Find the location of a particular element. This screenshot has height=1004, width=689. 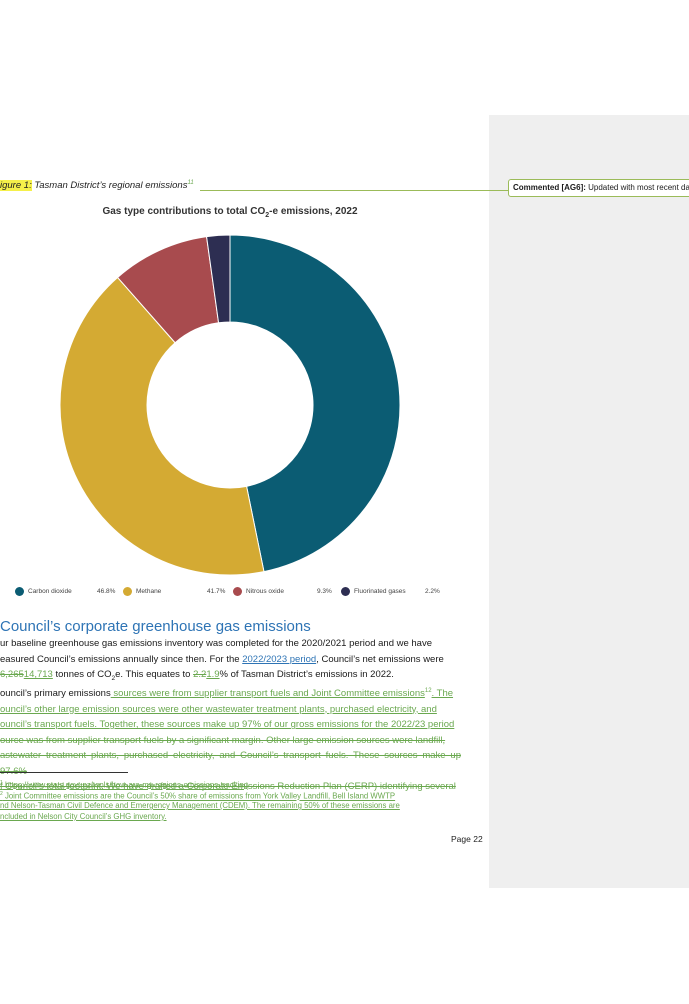

para2-line1-text: ouncil’s primary emissions is located at coordinates (55, 694).